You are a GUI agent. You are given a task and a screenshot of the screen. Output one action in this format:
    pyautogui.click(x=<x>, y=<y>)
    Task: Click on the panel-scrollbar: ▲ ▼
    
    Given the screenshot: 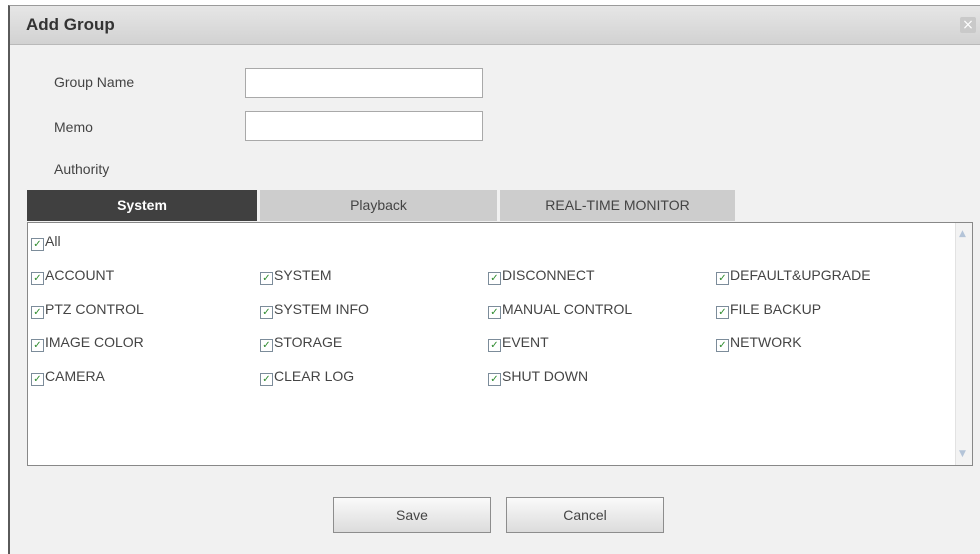 What is the action you would take?
    pyautogui.click(x=963, y=344)
    